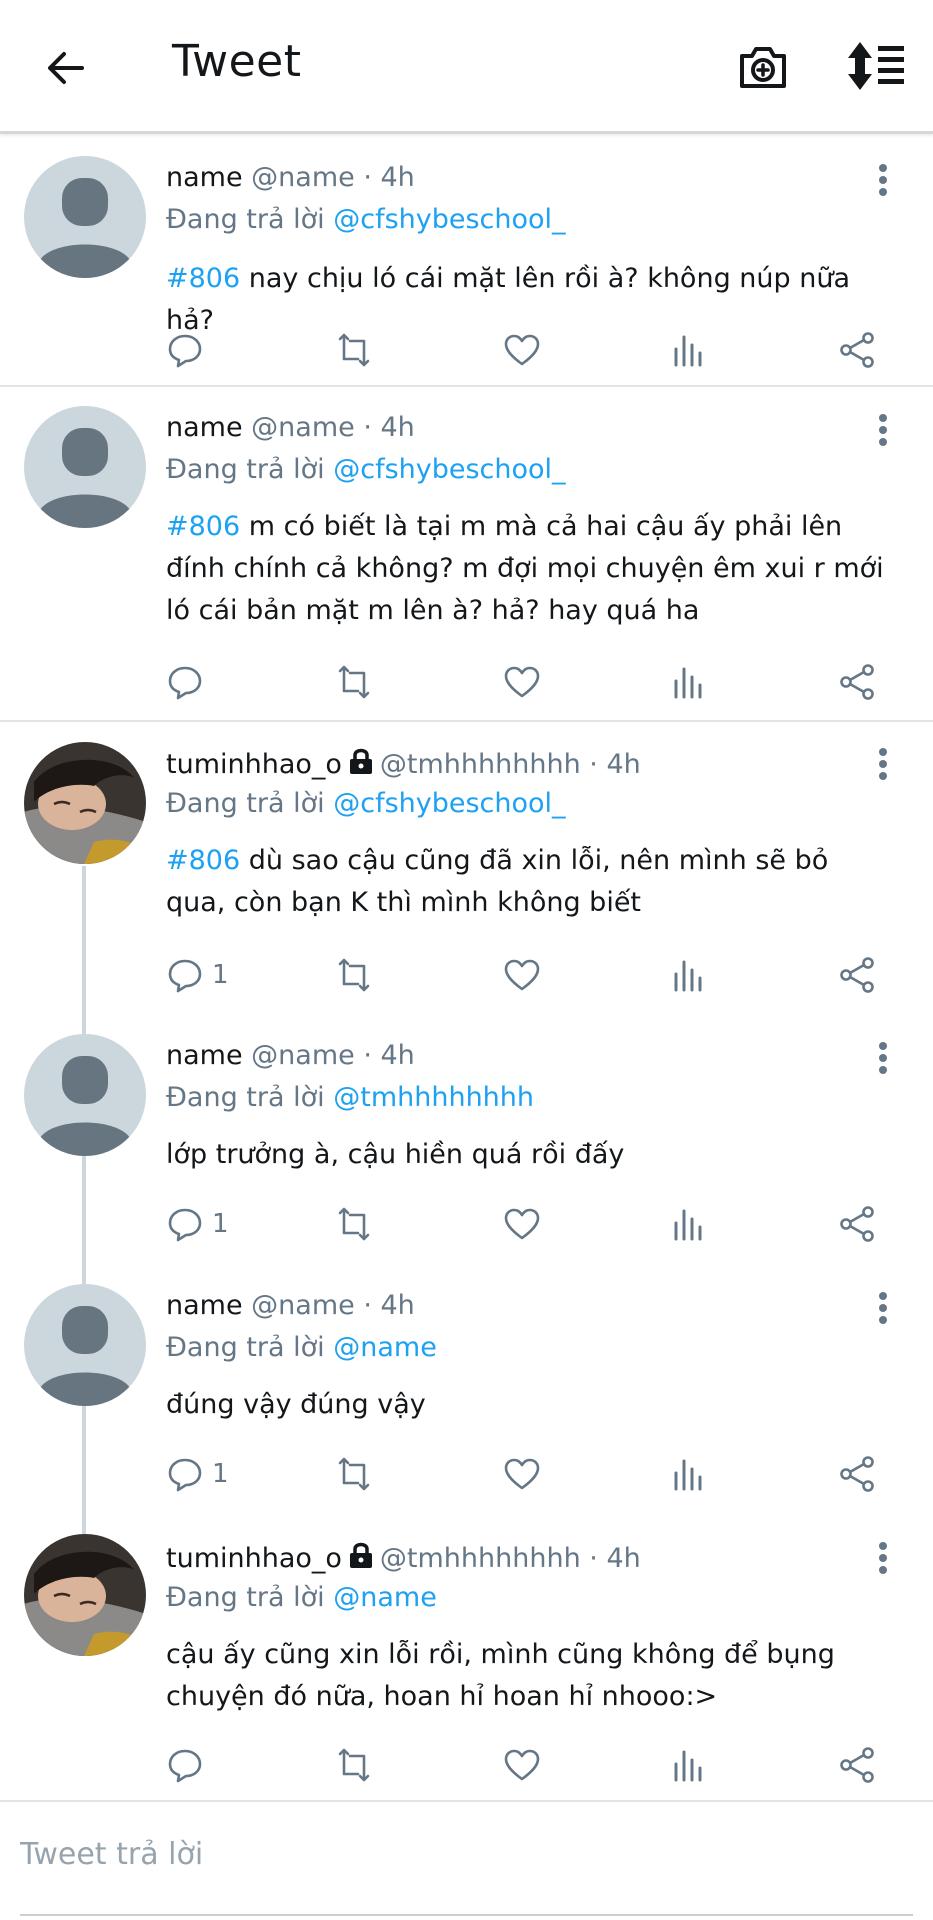 This screenshot has height=1920, width=933. Describe the element at coordinates (510, 1558) in the screenshot. I see `handle-time: @tmhhhhhhhh · 4h` at that location.